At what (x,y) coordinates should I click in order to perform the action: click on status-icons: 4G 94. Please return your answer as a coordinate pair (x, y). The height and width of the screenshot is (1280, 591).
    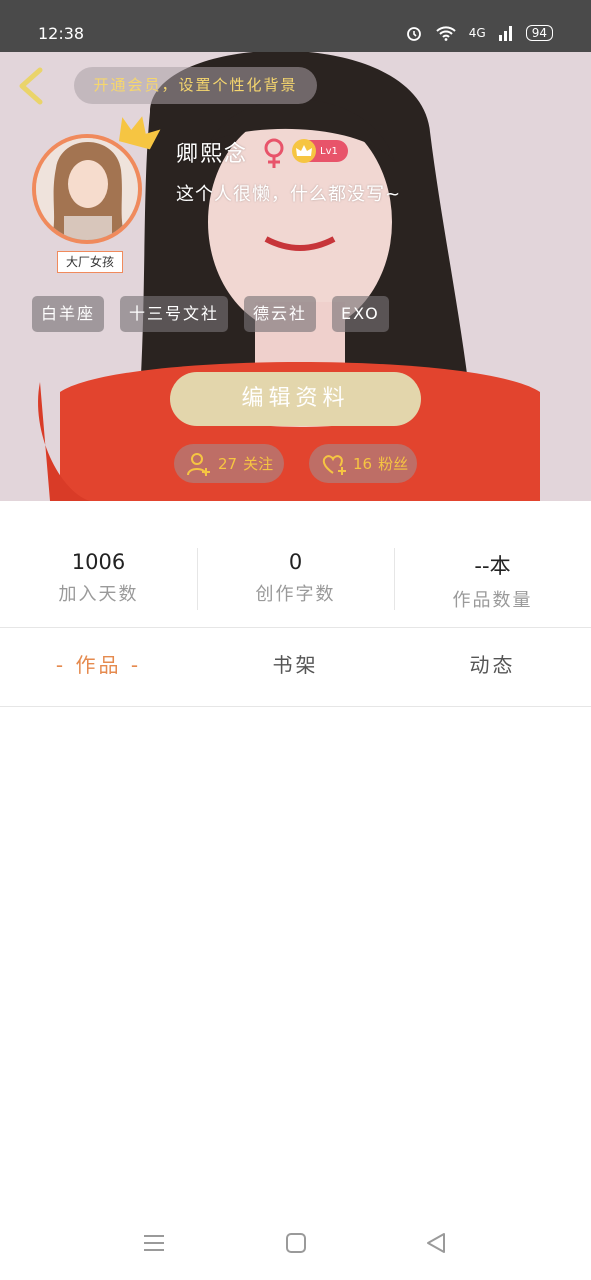
    Looking at the image, I should click on (479, 33).